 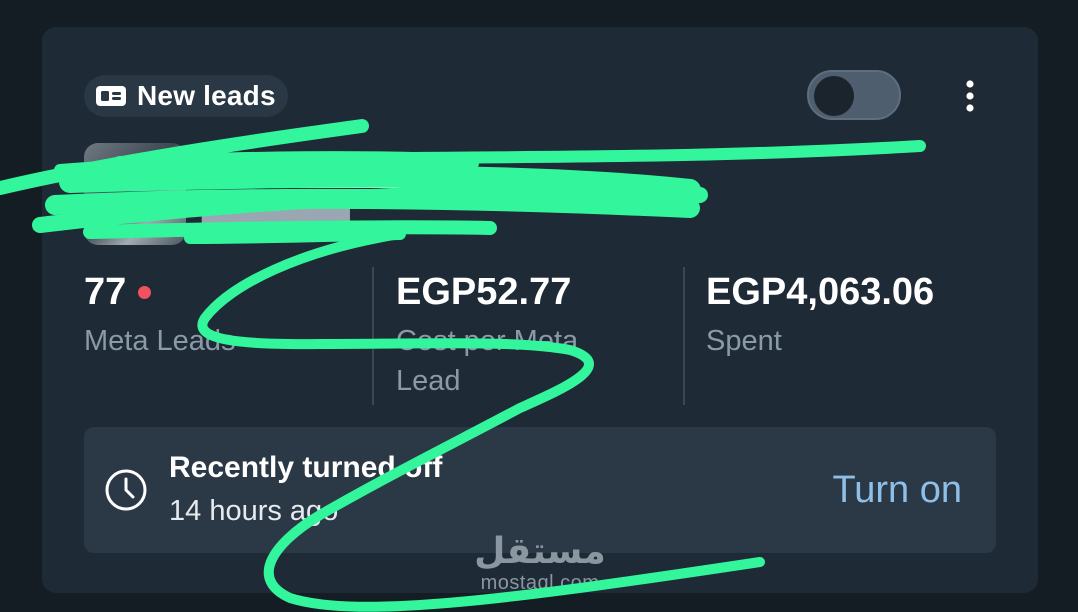 What do you see at coordinates (897, 490) in the screenshot?
I see `turn-on-button: Turn on` at bounding box center [897, 490].